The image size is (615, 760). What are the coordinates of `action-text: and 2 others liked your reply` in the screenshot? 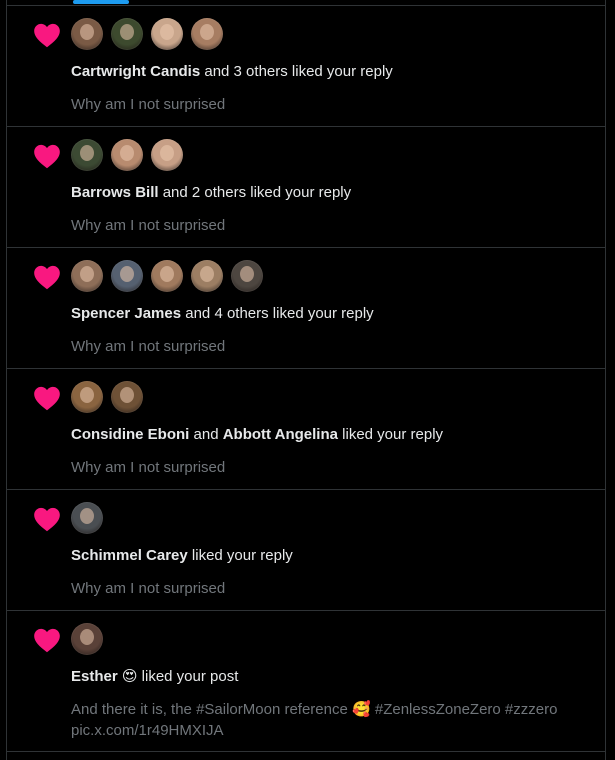 It's located at (255, 192).